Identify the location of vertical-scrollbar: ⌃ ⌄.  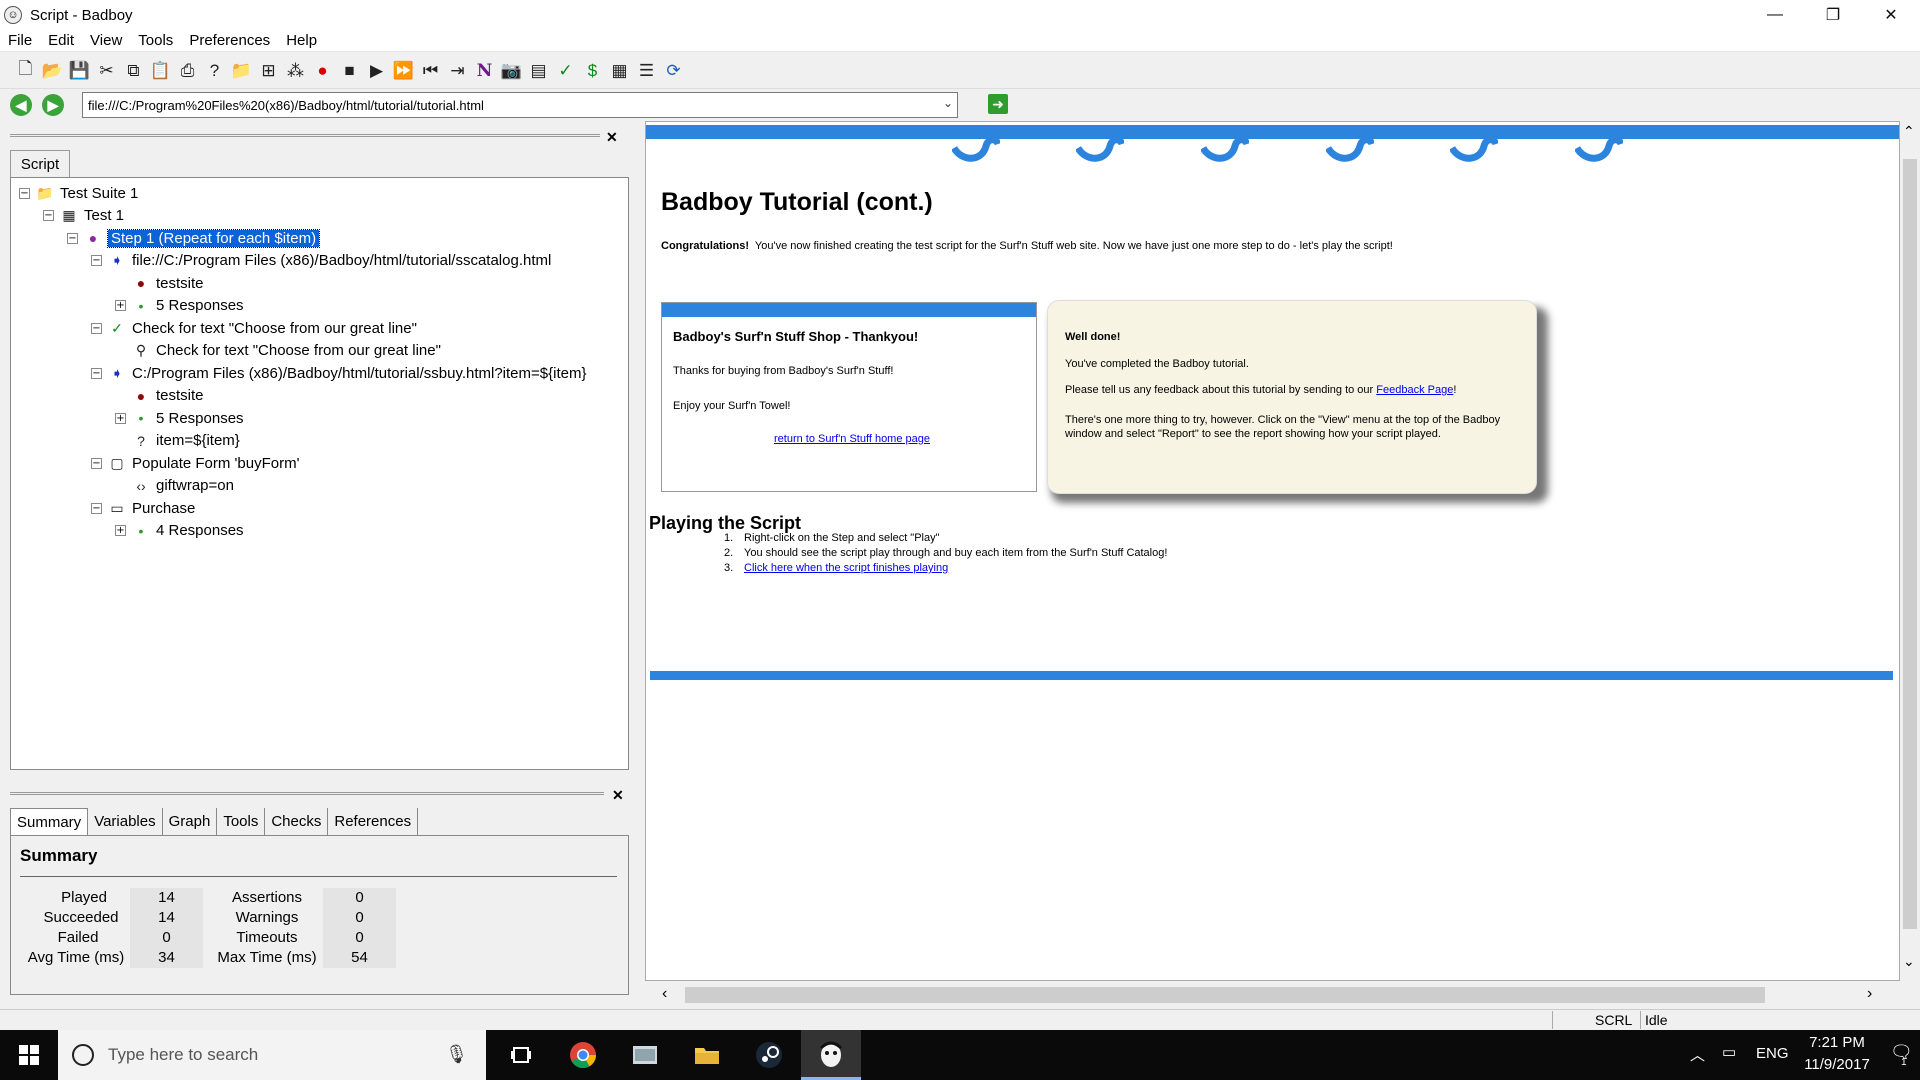
(1910, 551).